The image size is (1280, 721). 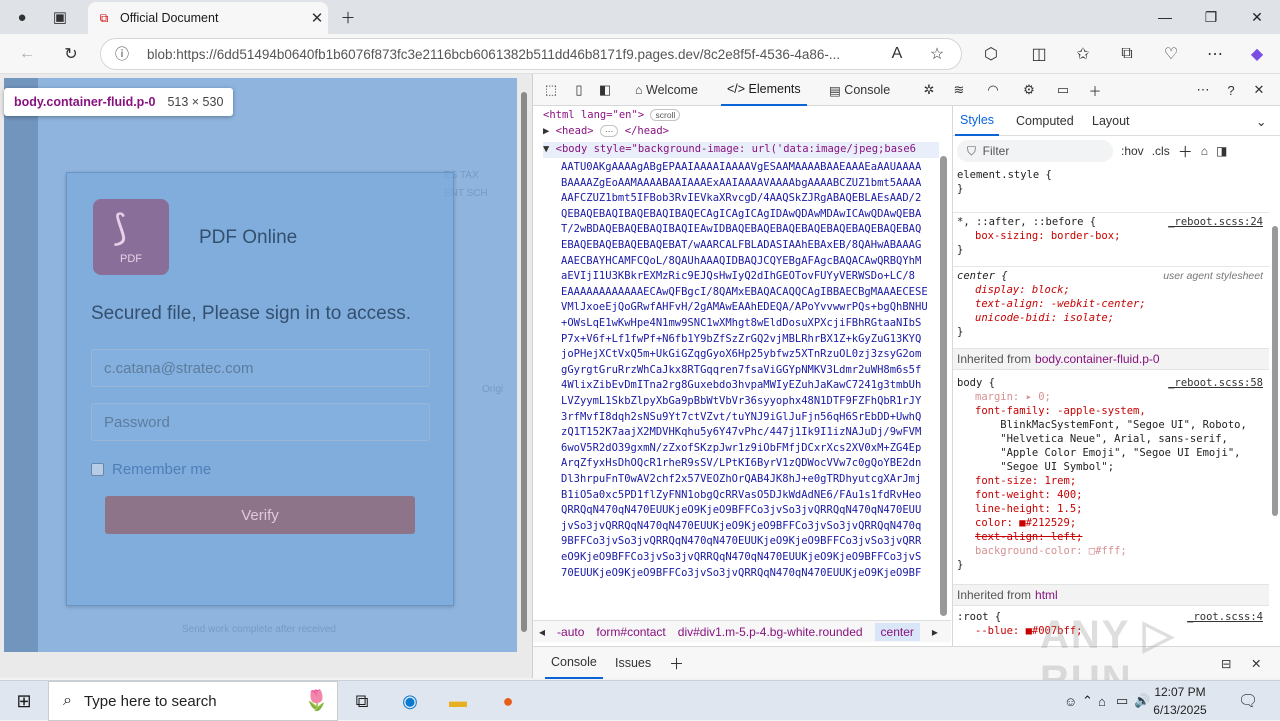 I want to click on extensions-icon: ⬡, so click(x=991, y=54).